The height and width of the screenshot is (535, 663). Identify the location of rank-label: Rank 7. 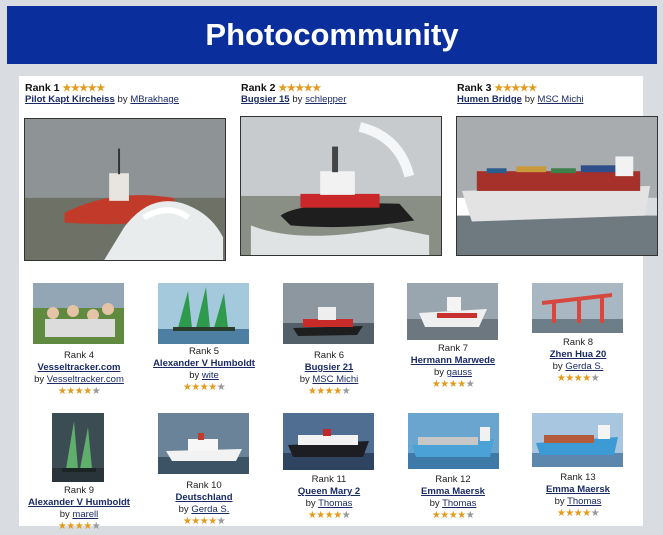
(453, 348).